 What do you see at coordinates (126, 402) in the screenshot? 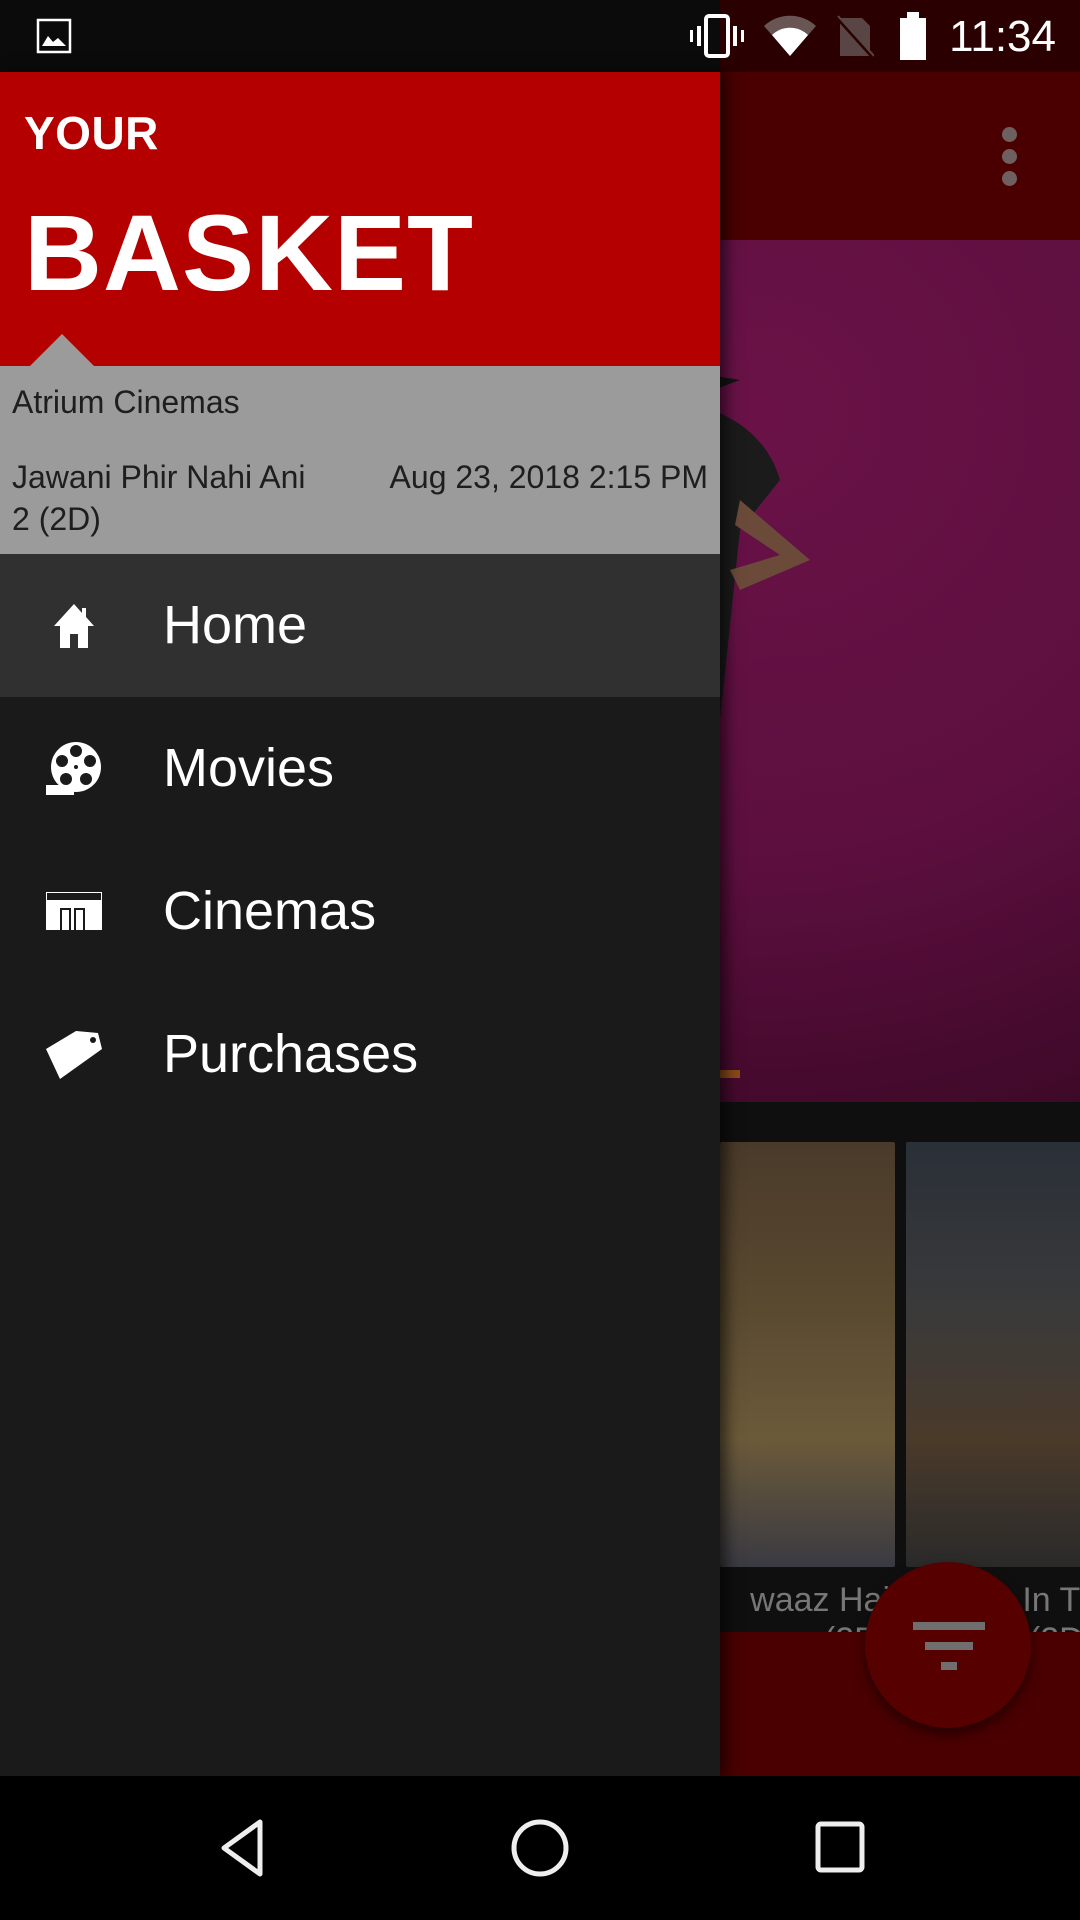
I see `basket-cinema: Atrium Cinemas` at bounding box center [126, 402].